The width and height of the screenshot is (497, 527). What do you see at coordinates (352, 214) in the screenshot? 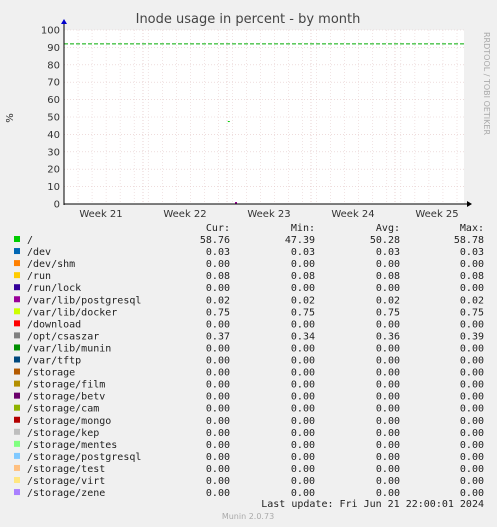
I see `x-tick-label: Week 24` at bounding box center [352, 214].